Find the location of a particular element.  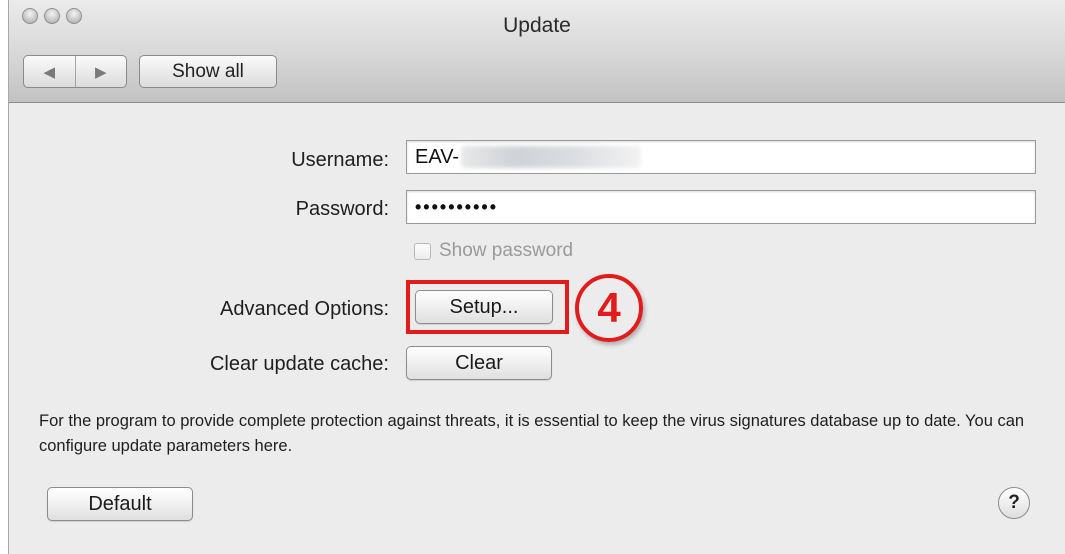

setup-highlight-box is located at coordinates (487, 307).